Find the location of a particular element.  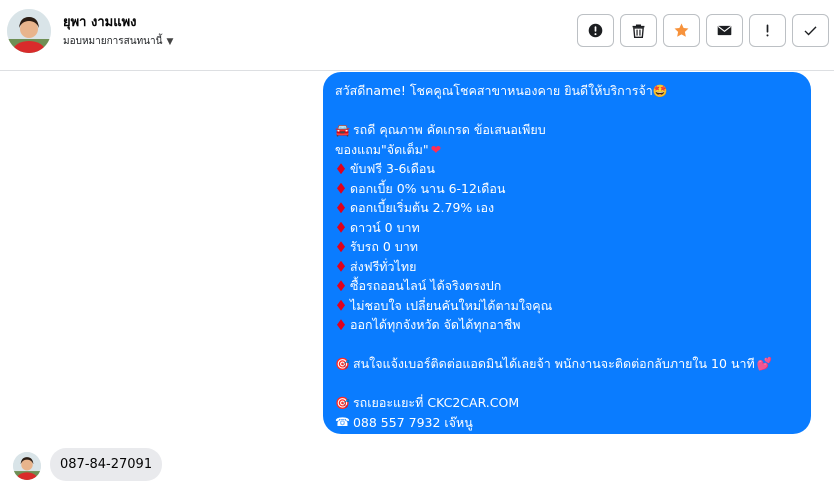

website-text: รถเยอะแยะที่ CKC2CAR.COM is located at coordinates (436, 402).